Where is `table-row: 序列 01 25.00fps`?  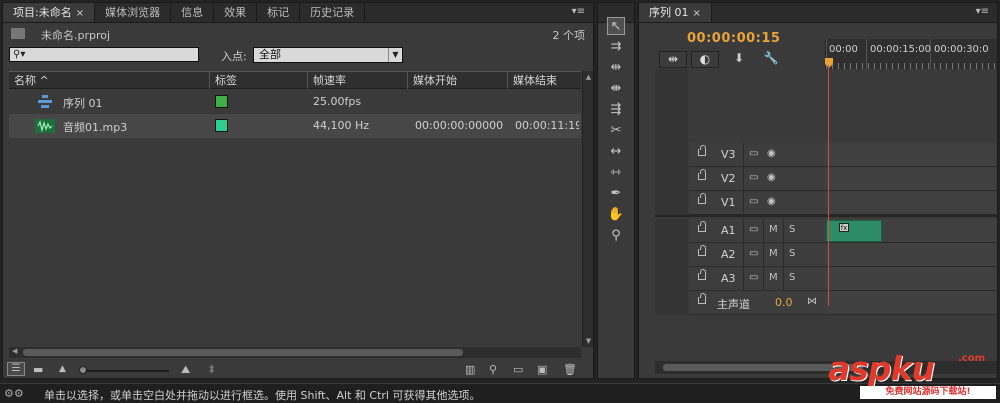 table-row: 序列 01 25.00fps is located at coordinates (295, 102).